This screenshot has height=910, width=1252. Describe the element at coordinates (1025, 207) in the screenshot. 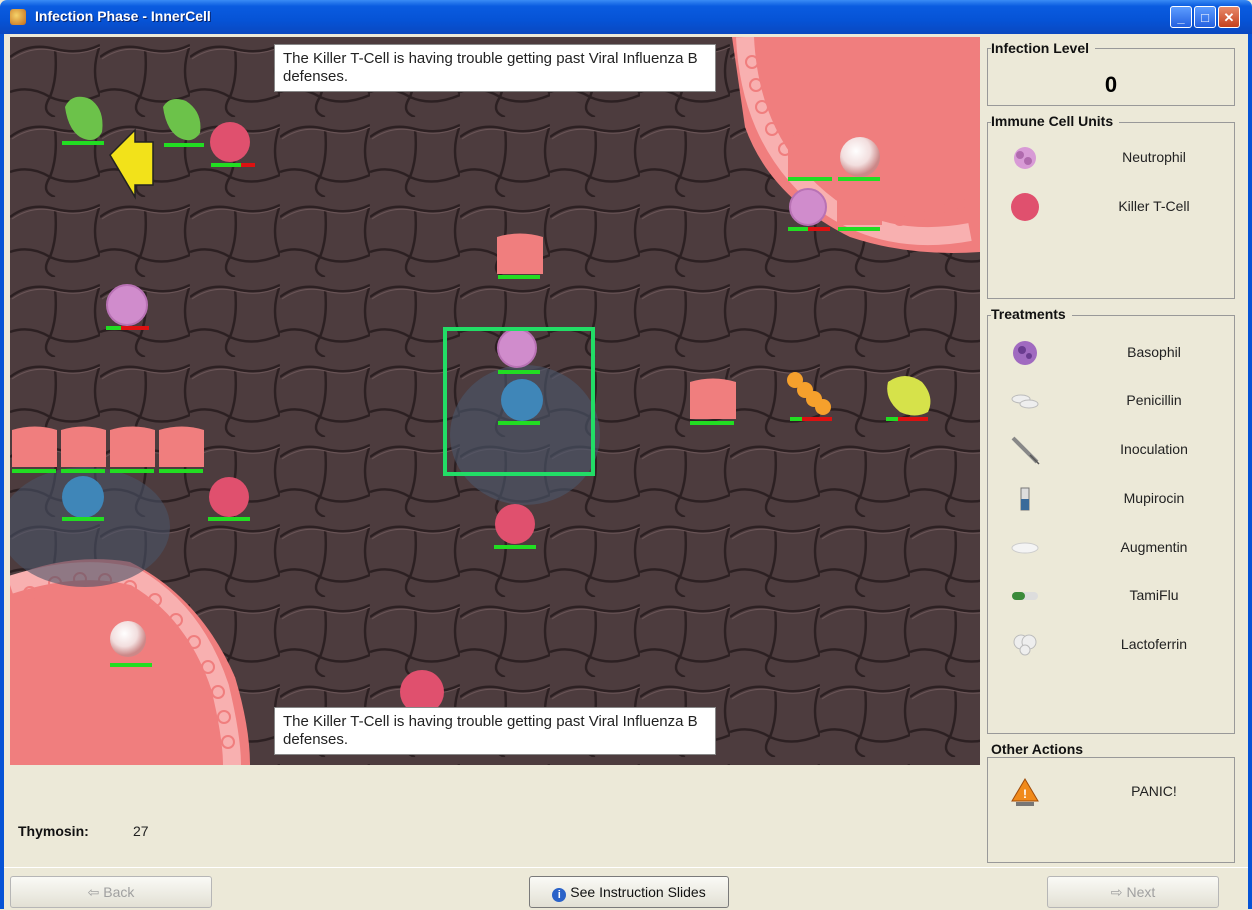

I see `killer-t-cell-icon` at that location.